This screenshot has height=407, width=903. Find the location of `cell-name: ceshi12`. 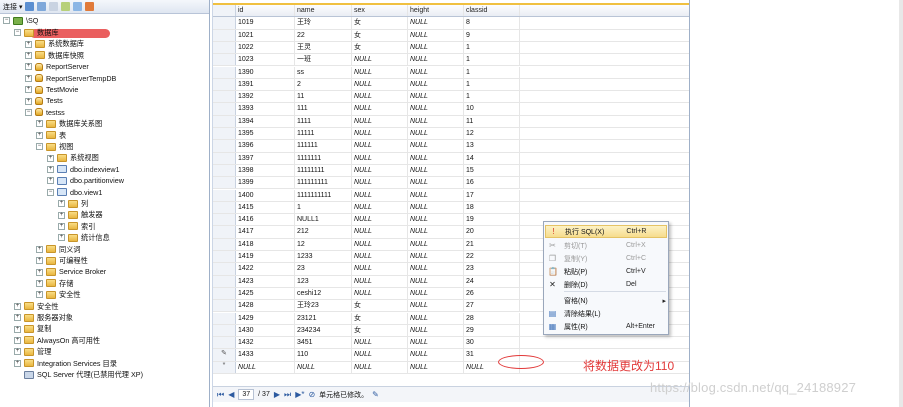

cell-name: ceshi12 is located at coordinates (323, 293).